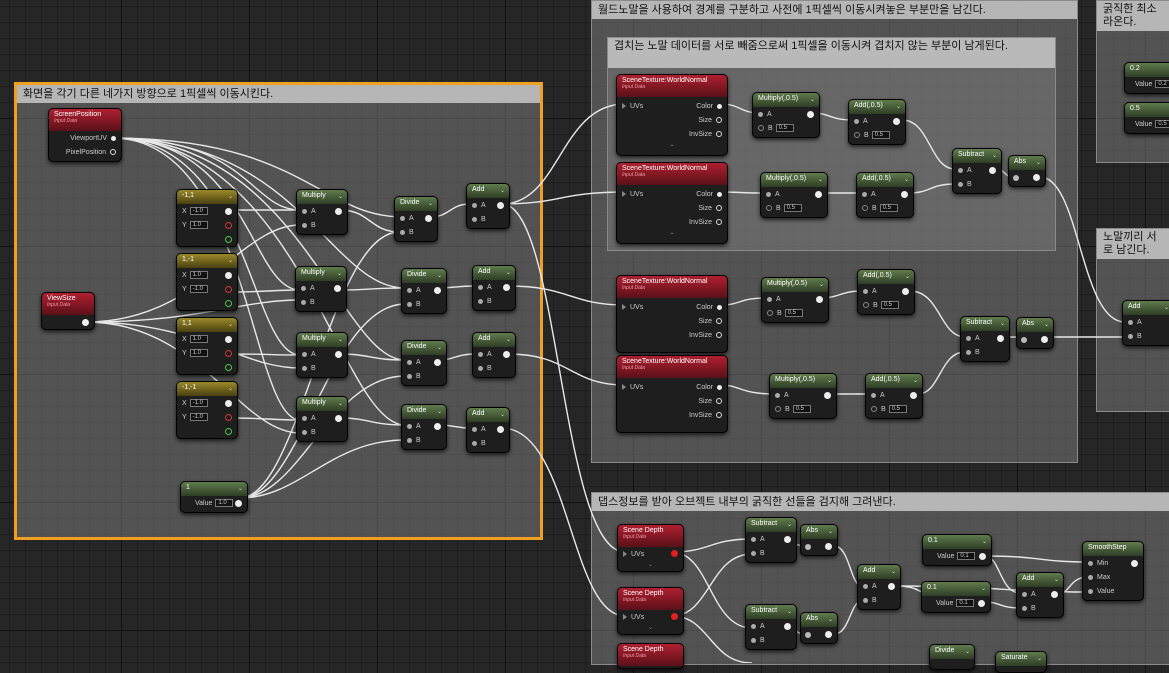 This screenshot has height=673, width=1169. Describe the element at coordinates (322, 340) in the screenshot. I see `node-header: Multiply ⌄` at that location.